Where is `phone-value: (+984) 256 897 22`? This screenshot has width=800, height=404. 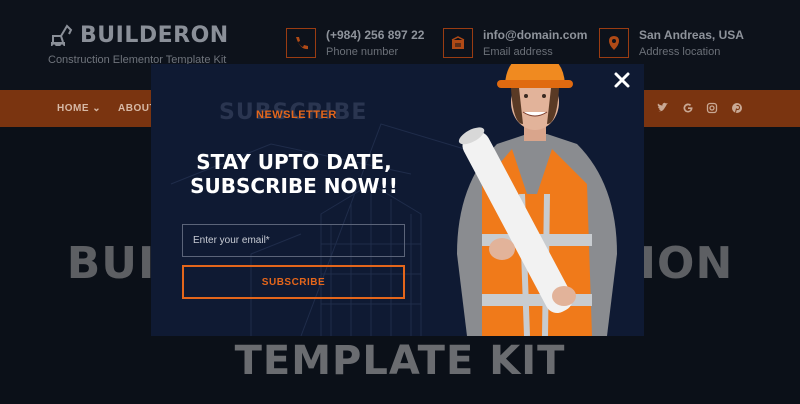 phone-value: (+984) 256 897 22 is located at coordinates (375, 35).